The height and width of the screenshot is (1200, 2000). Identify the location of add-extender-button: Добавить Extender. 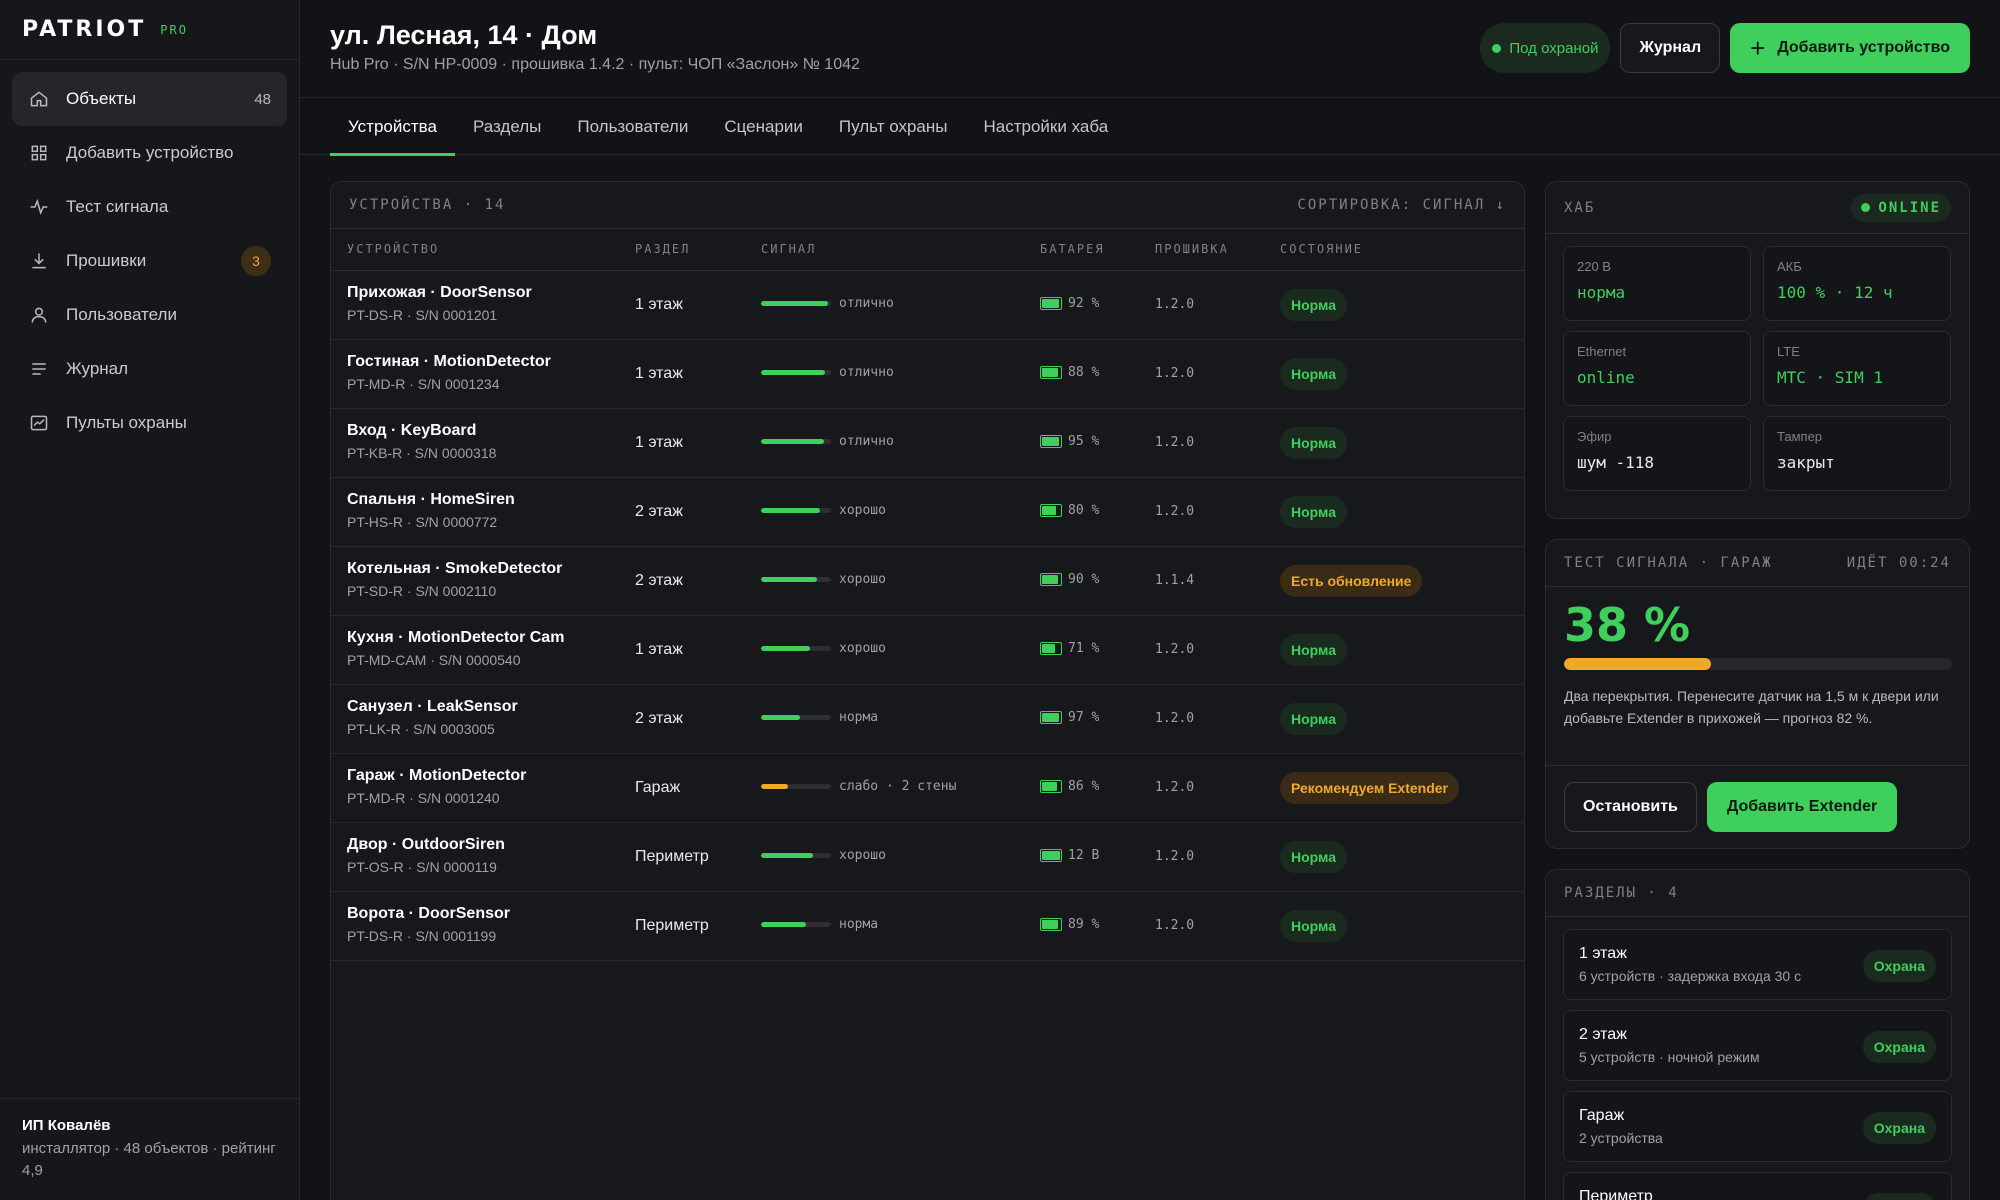
(1802, 807).